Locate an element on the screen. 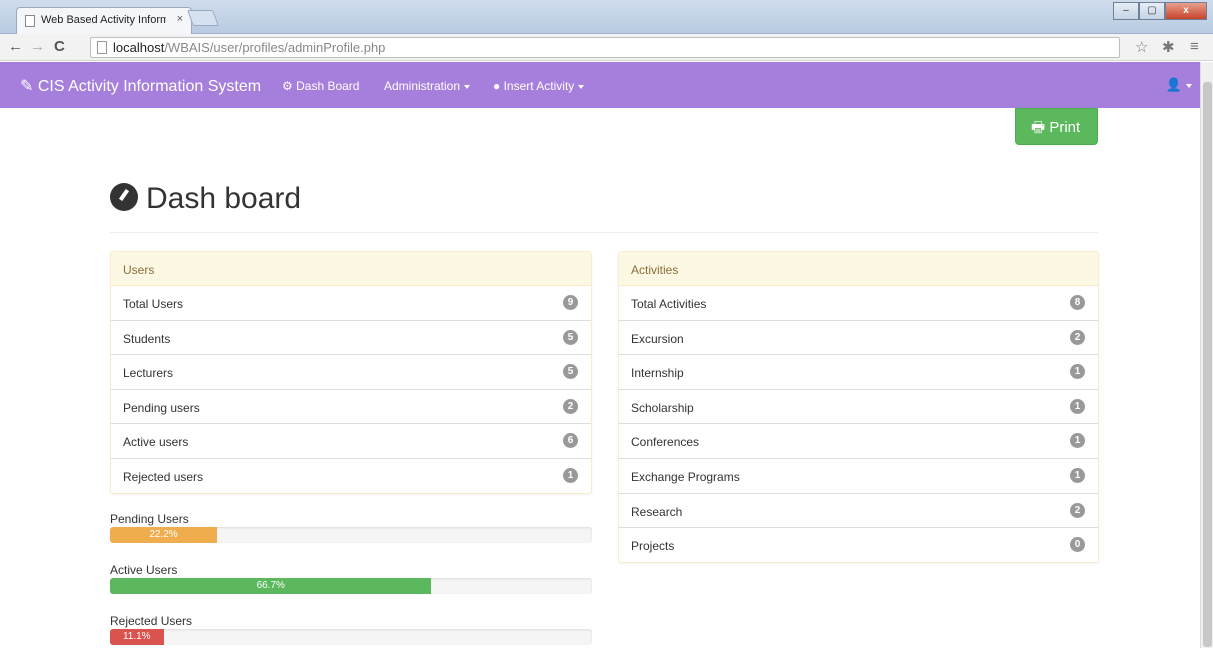  list-item-label: Students is located at coordinates (147, 338).